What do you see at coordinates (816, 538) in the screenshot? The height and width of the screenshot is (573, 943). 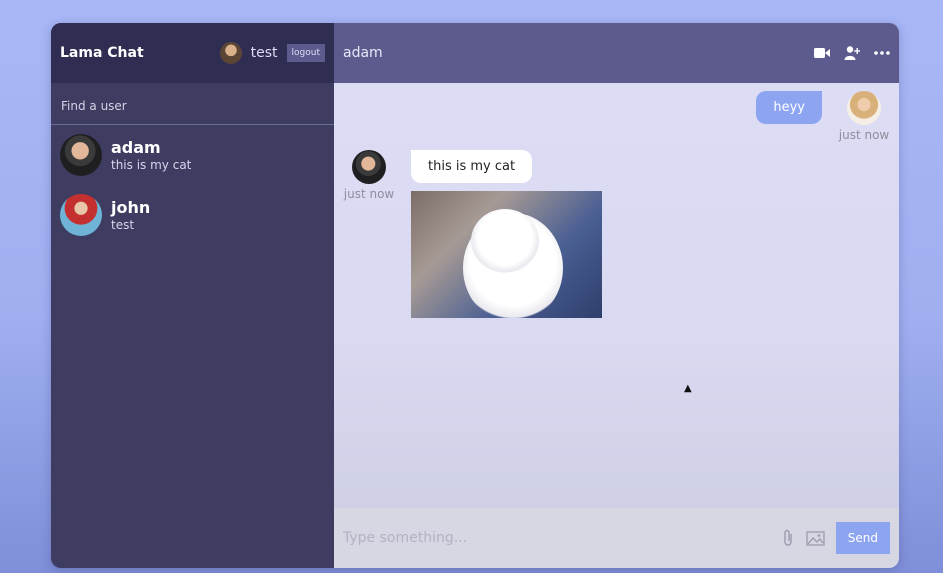 I see `image-icon` at bounding box center [816, 538].